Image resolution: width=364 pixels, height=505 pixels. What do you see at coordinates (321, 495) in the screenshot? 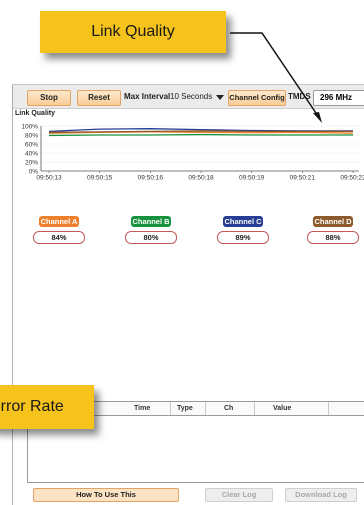
I see `download-log-button: Download Log` at bounding box center [321, 495].